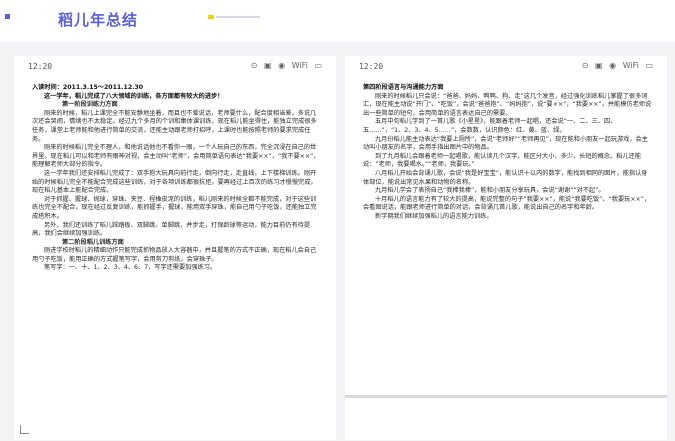 Image resolution: width=675 pixels, height=441 pixels. I want to click on title-accent, so click(211, 17).